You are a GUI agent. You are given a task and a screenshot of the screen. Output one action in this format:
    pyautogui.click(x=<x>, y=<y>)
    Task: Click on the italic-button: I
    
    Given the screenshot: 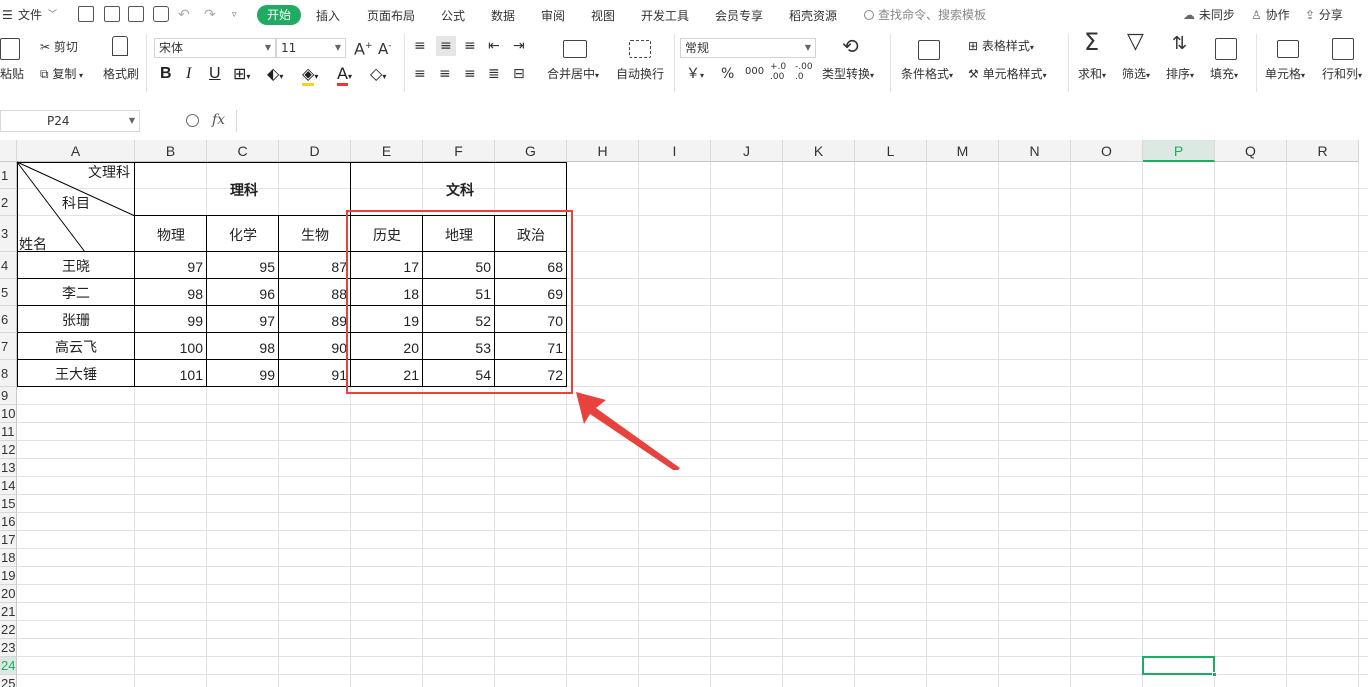 What is the action you would take?
    pyautogui.click(x=188, y=74)
    